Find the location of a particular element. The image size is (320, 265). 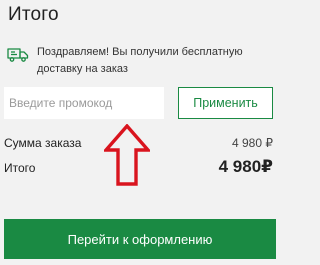

delivery-truck-icon is located at coordinates (18, 55).